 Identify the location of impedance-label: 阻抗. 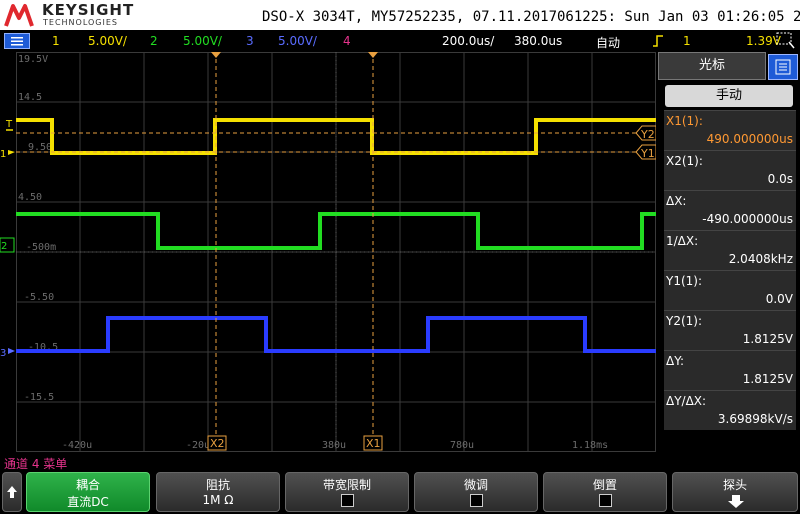
(217, 485).